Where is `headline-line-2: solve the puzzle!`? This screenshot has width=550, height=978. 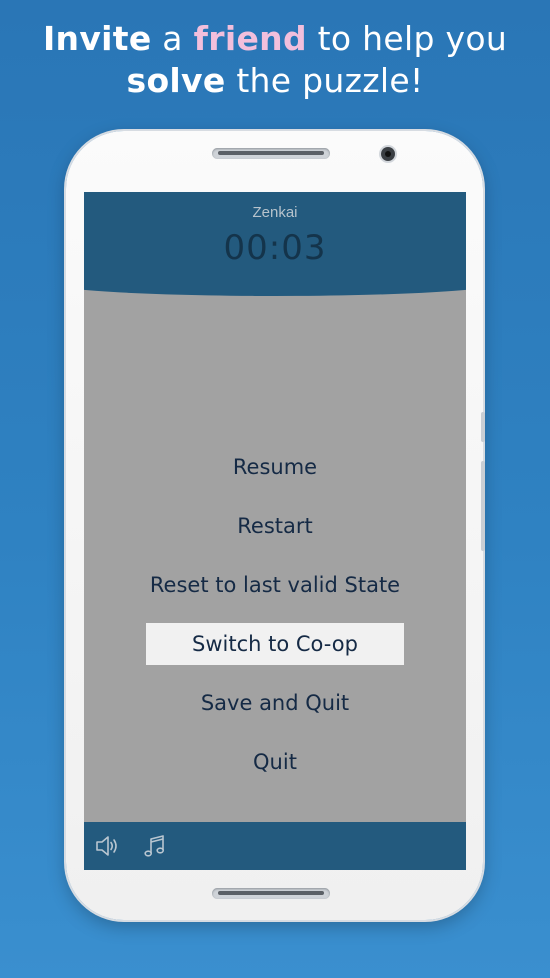 headline-line-2: solve the puzzle! is located at coordinates (275, 81).